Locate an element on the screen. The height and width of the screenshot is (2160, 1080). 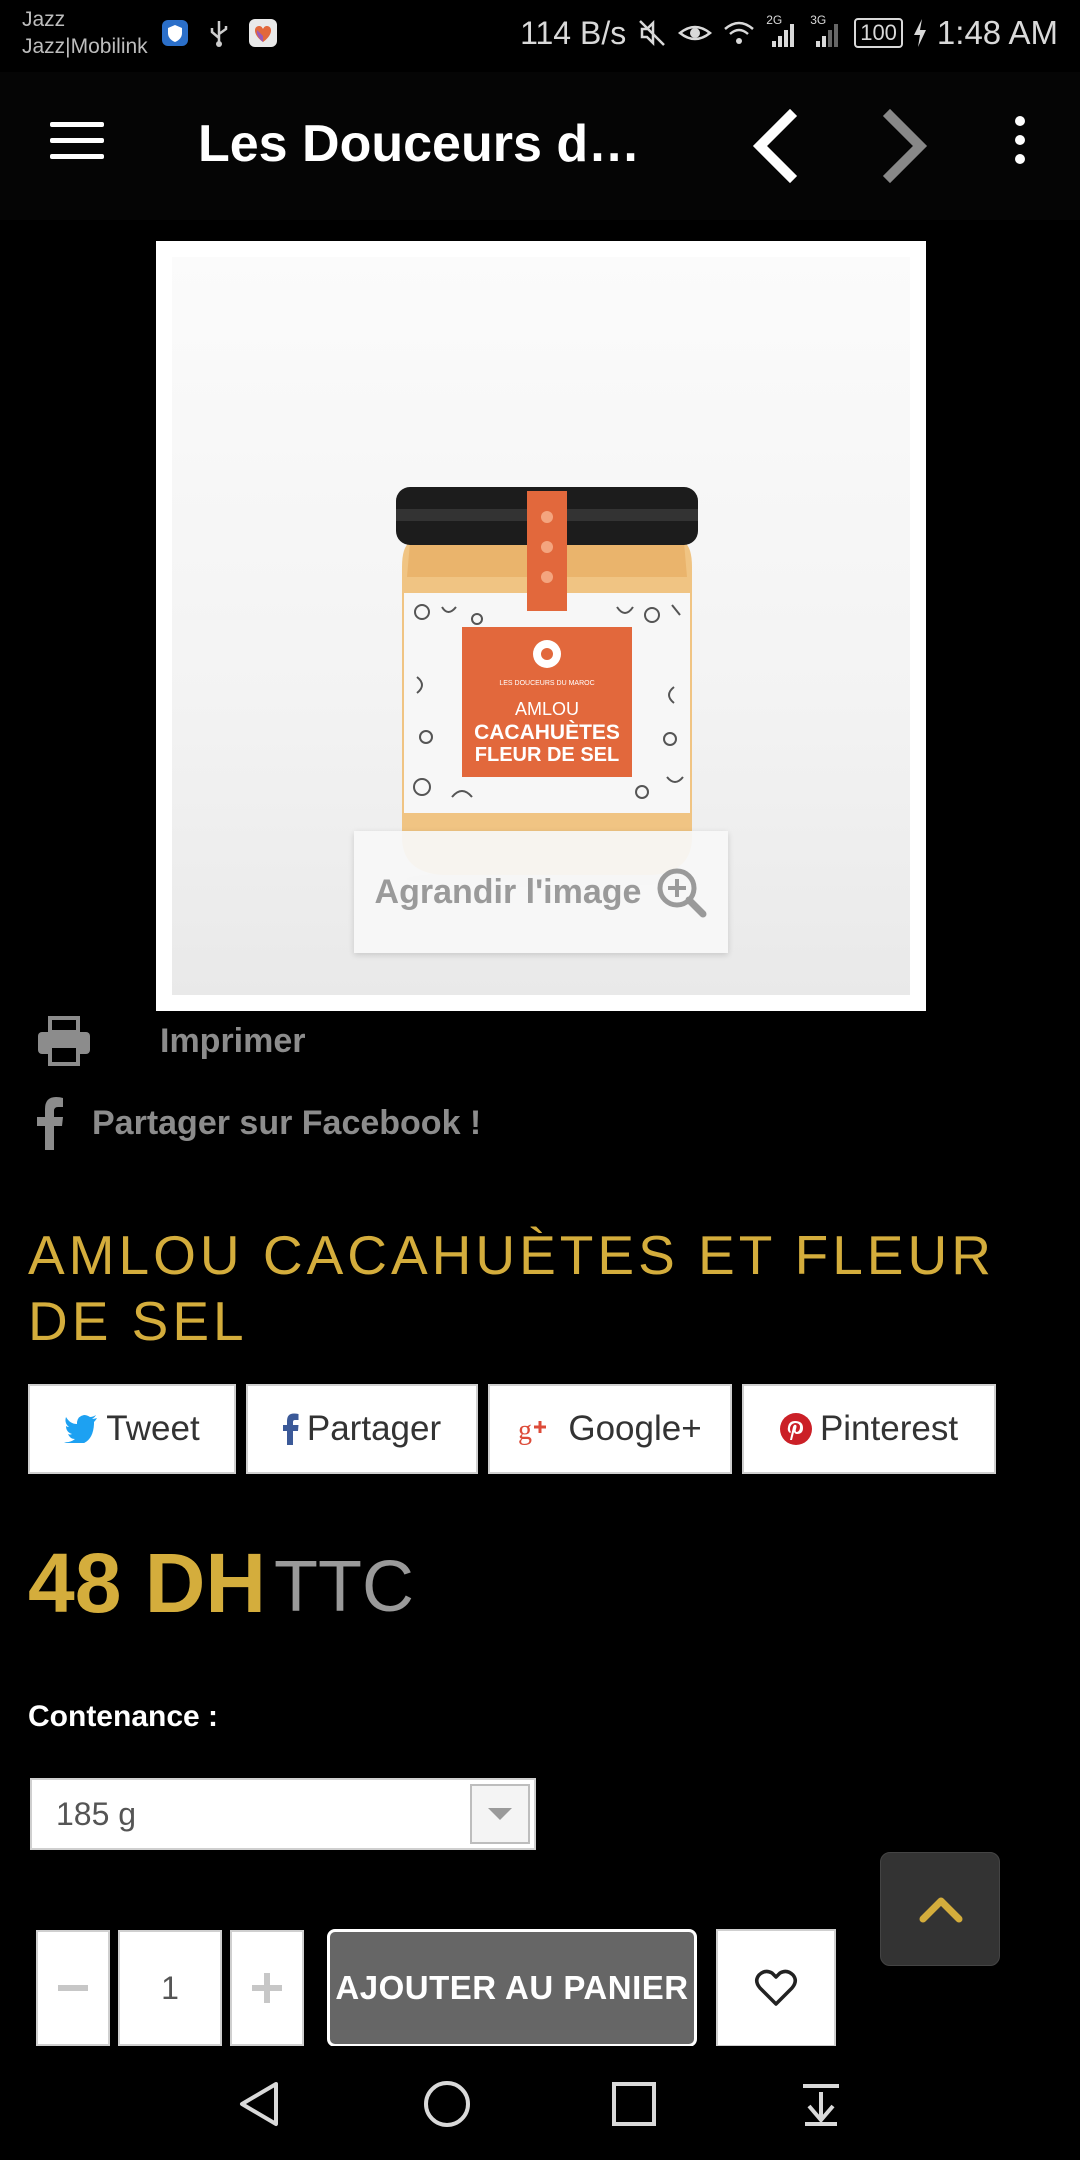
product-title: AMLOU CACAHUÈTES ET FLEUR DE SEL is located at coordinates (511, 1288).